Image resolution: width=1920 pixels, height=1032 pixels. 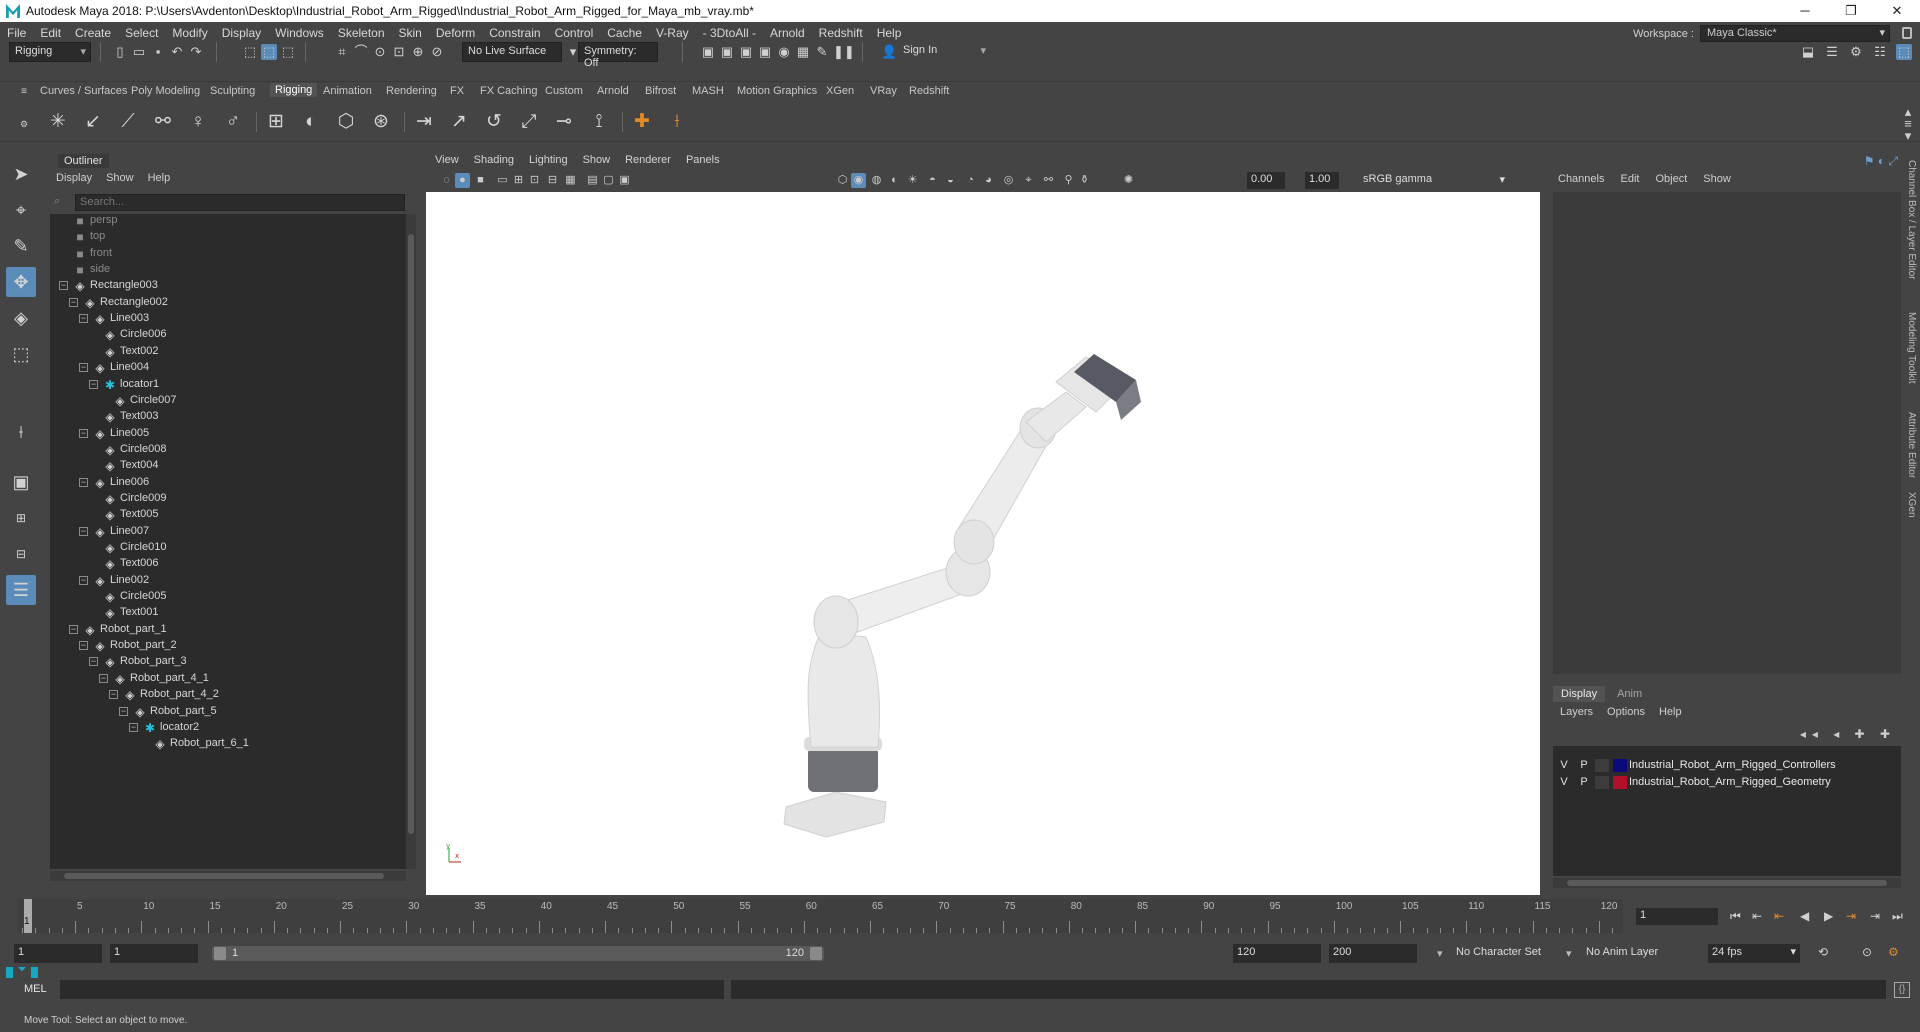 What do you see at coordinates (708, 91) in the screenshot?
I see `shelf-tab-mash: MASH` at bounding box center [708, 91].